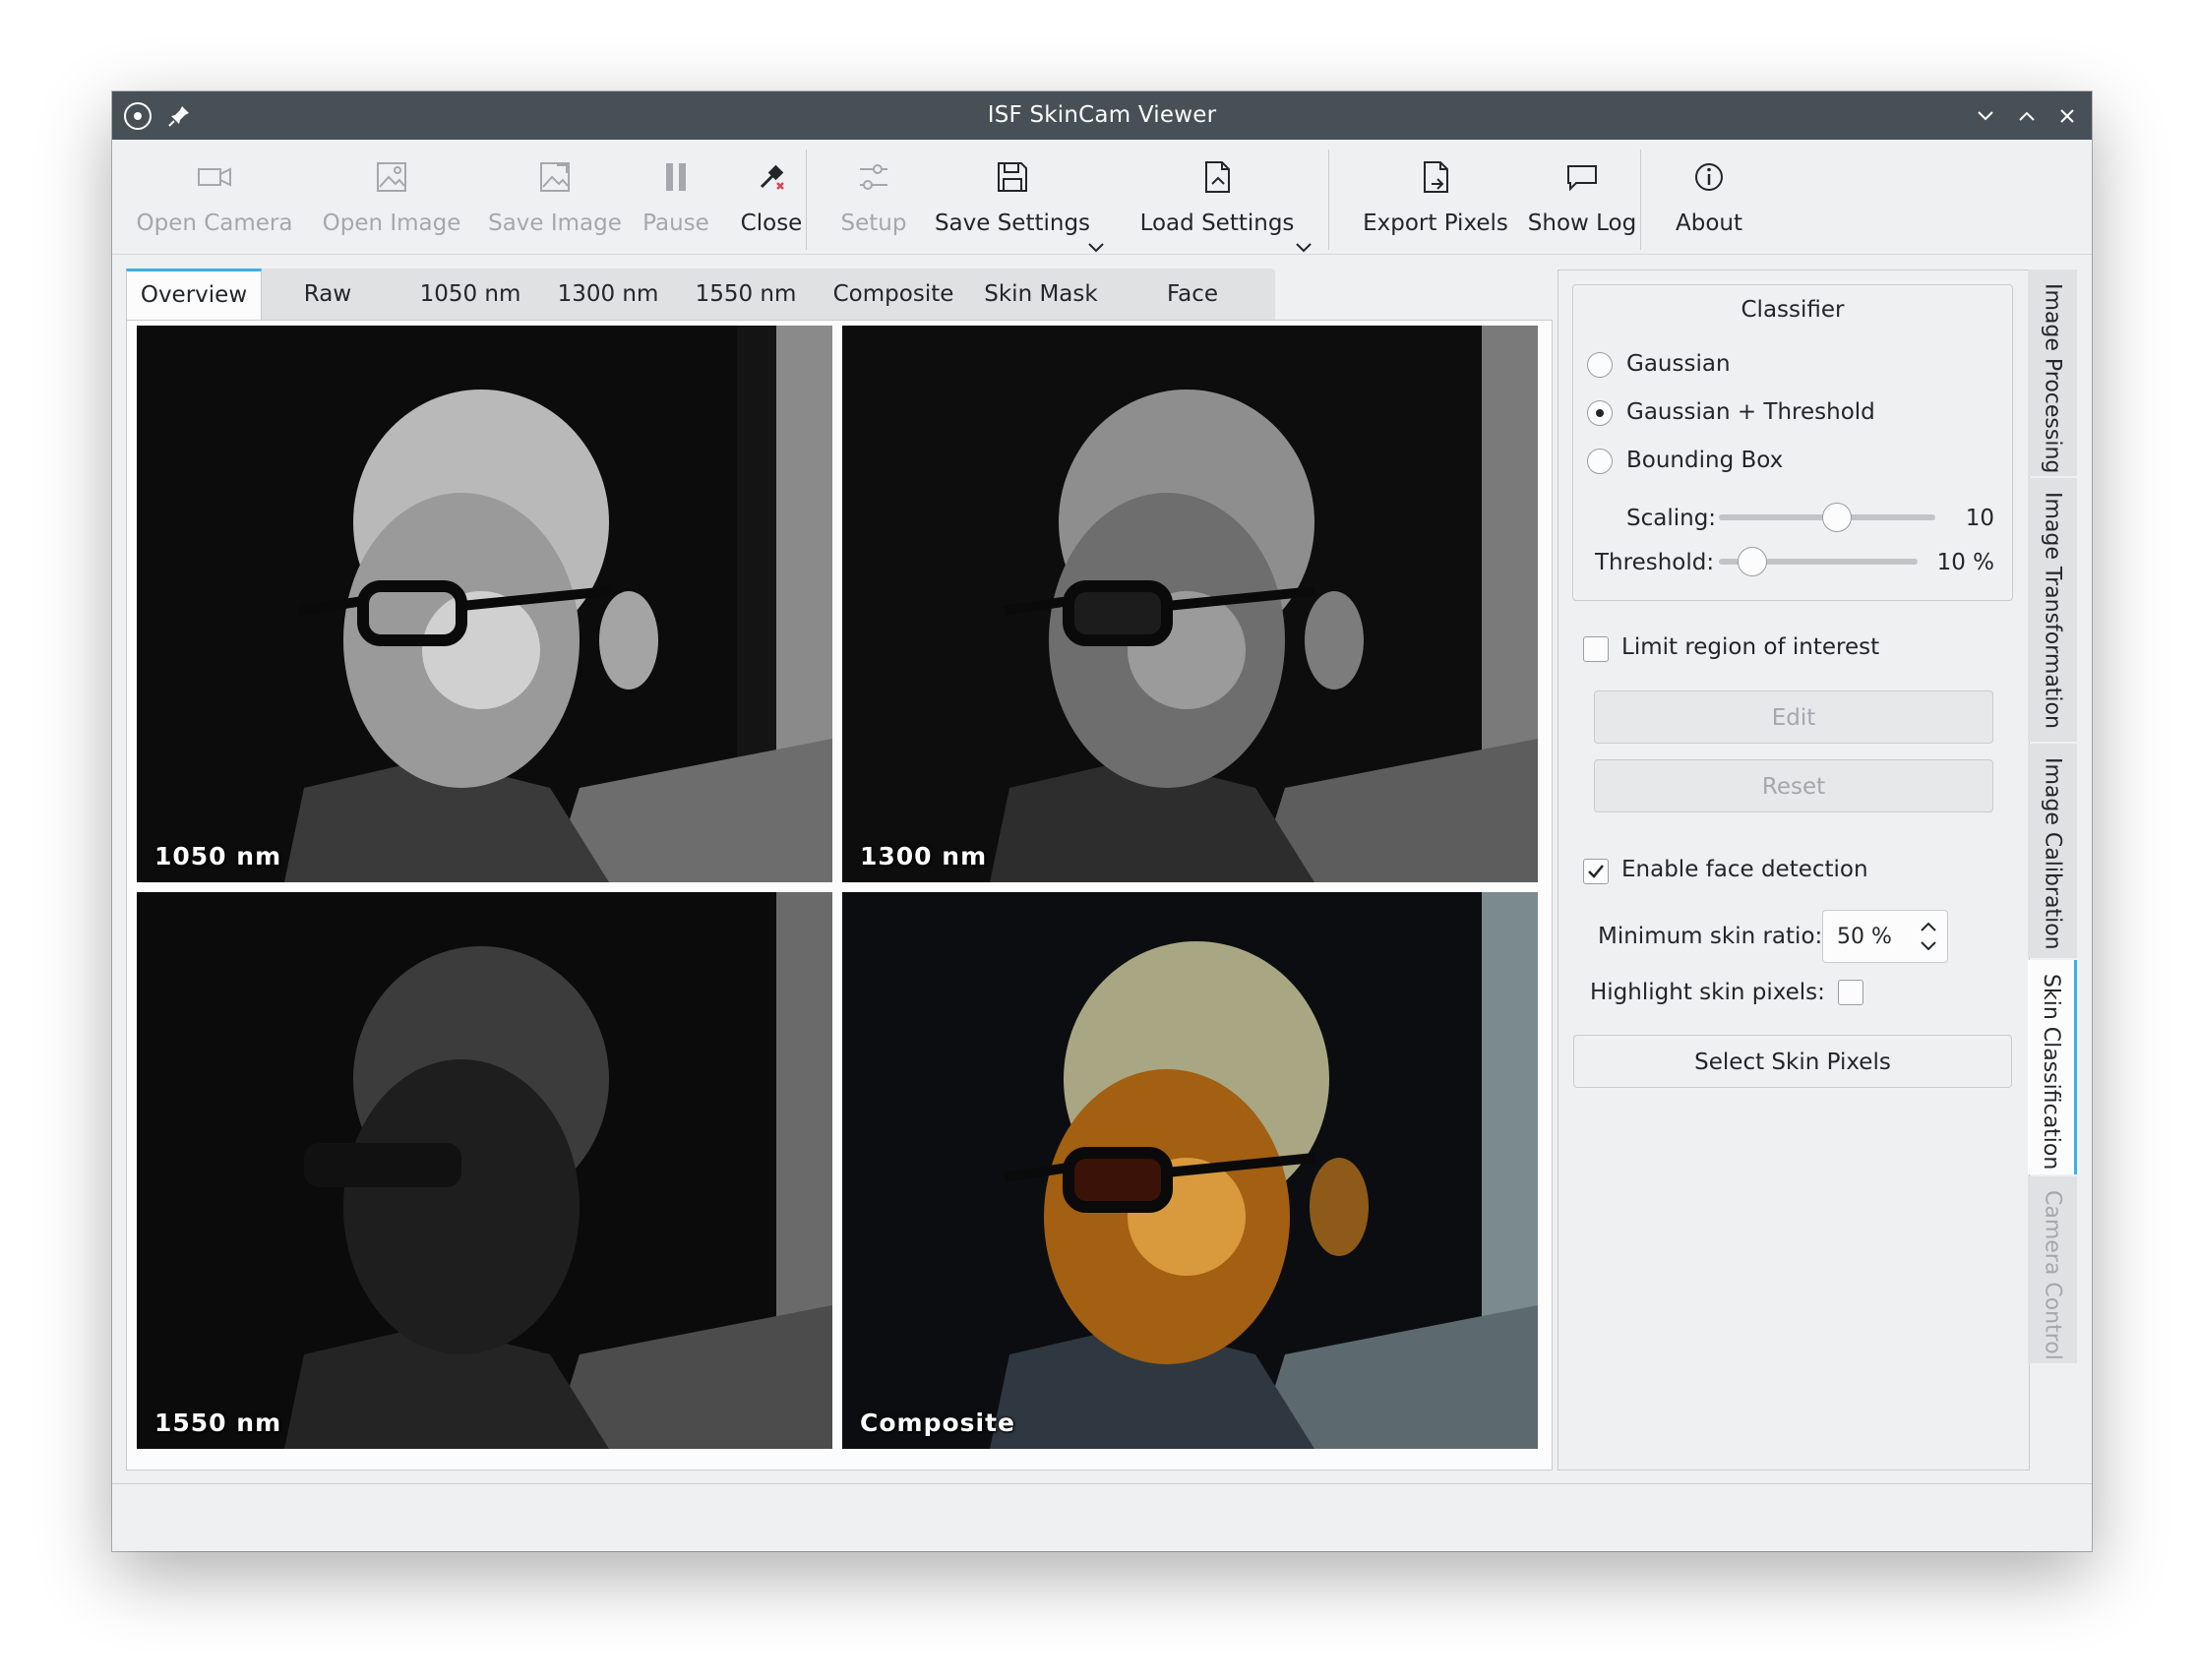 The image size is (2199, 1680). What do you see at coordinates (1012, 223) in the screenshot?
I see `save-settings-label: Save Settings` at bounding box center [1012, 223].